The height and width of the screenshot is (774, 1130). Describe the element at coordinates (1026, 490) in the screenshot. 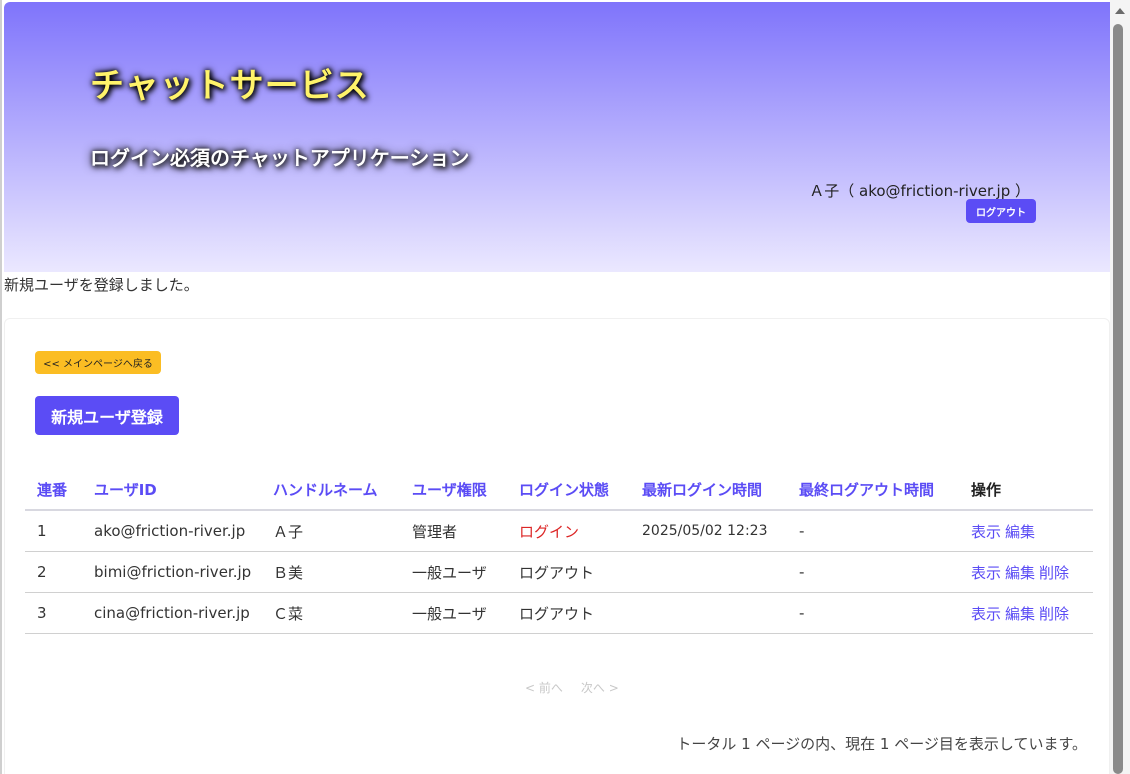

I see `col-header-operations: 操作` at that location.